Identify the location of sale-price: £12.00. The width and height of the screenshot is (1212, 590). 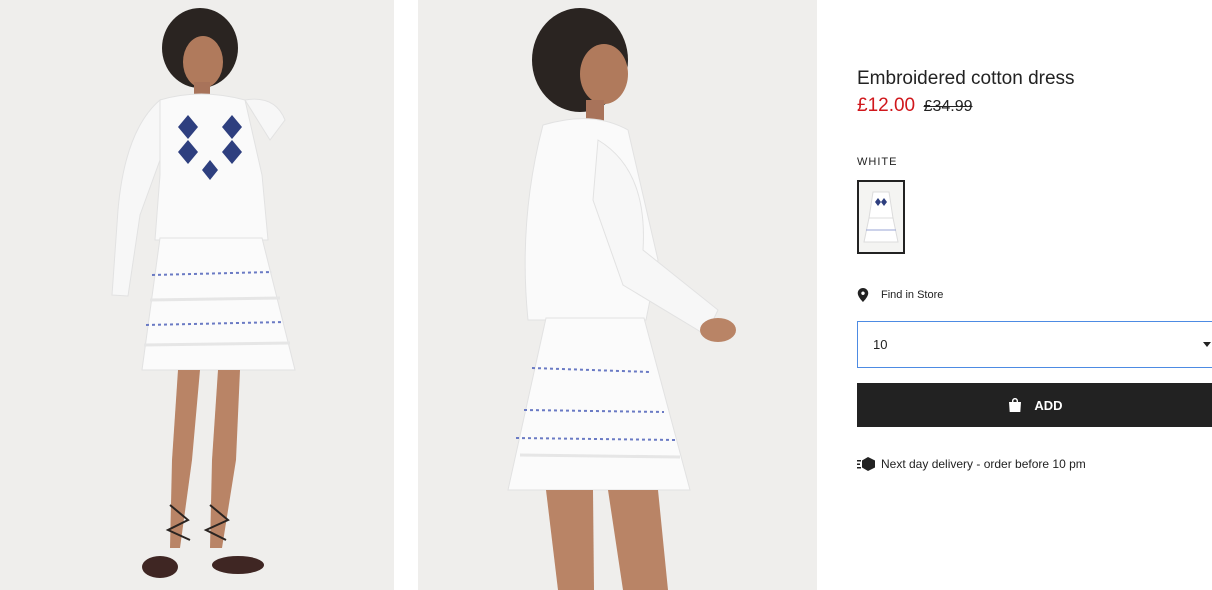
(886, 105).